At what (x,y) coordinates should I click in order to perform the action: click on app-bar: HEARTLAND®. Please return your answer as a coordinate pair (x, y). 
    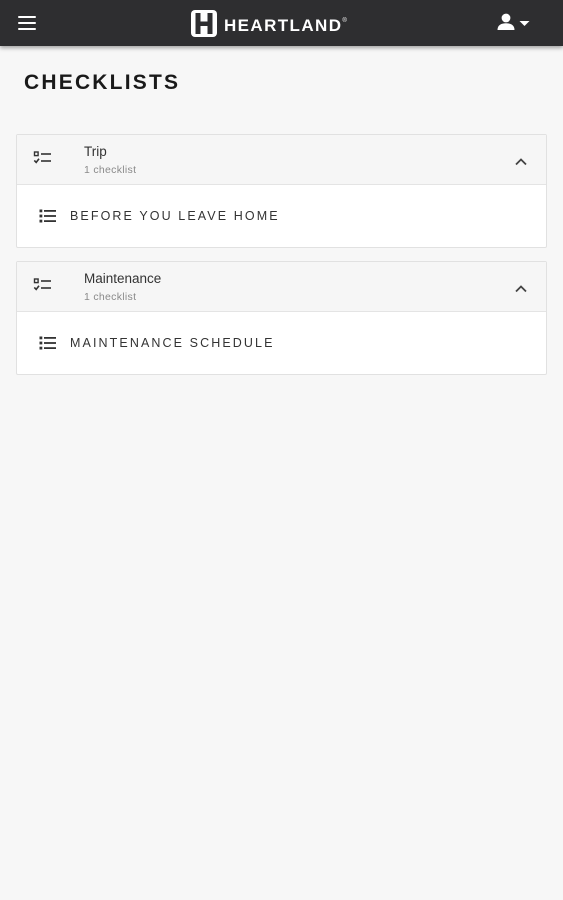
    Looking at the image, I should click on (281, 23).